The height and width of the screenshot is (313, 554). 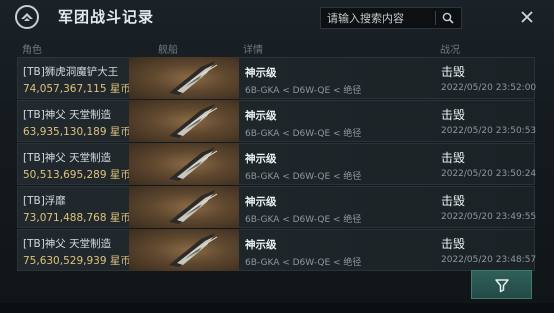 I want to click on legion-emblem-icon, so click(x=27, y=17).